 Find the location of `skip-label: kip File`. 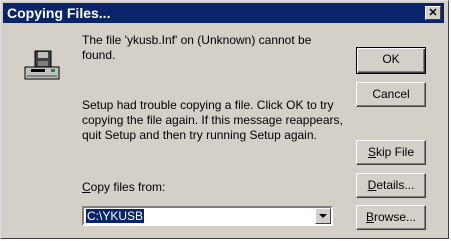

skip-label: kip File is located at coordinates (395, 152).